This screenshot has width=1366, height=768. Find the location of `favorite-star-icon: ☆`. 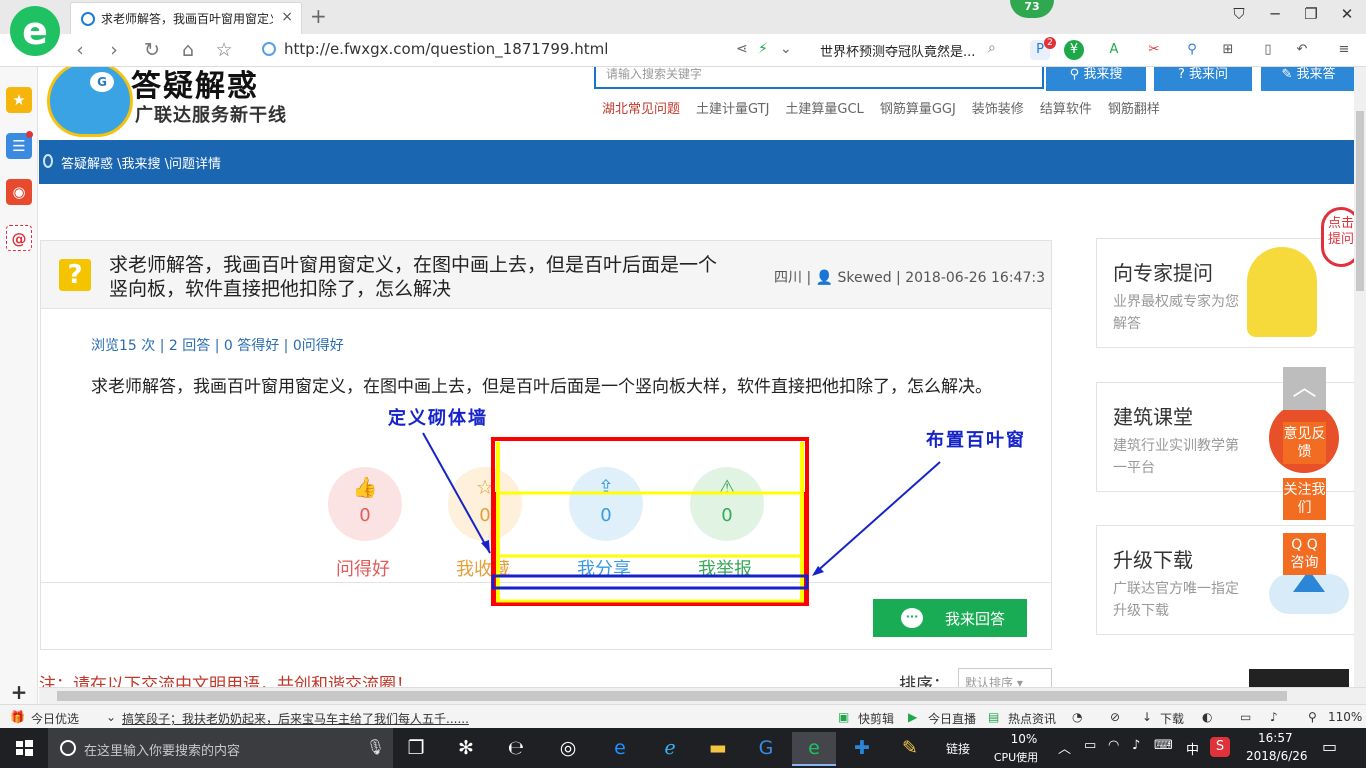

favorite-star-icon: ☆ is located at coordinates (224, 50).